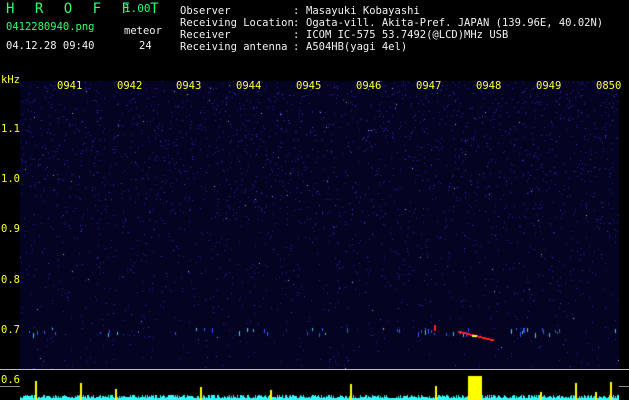 Image resolution: width=629 pixels, height=400 pixels. Describe the element at coordinates (10, 280) in the screenshot. I see `freq-tick: 0.8` at that location.